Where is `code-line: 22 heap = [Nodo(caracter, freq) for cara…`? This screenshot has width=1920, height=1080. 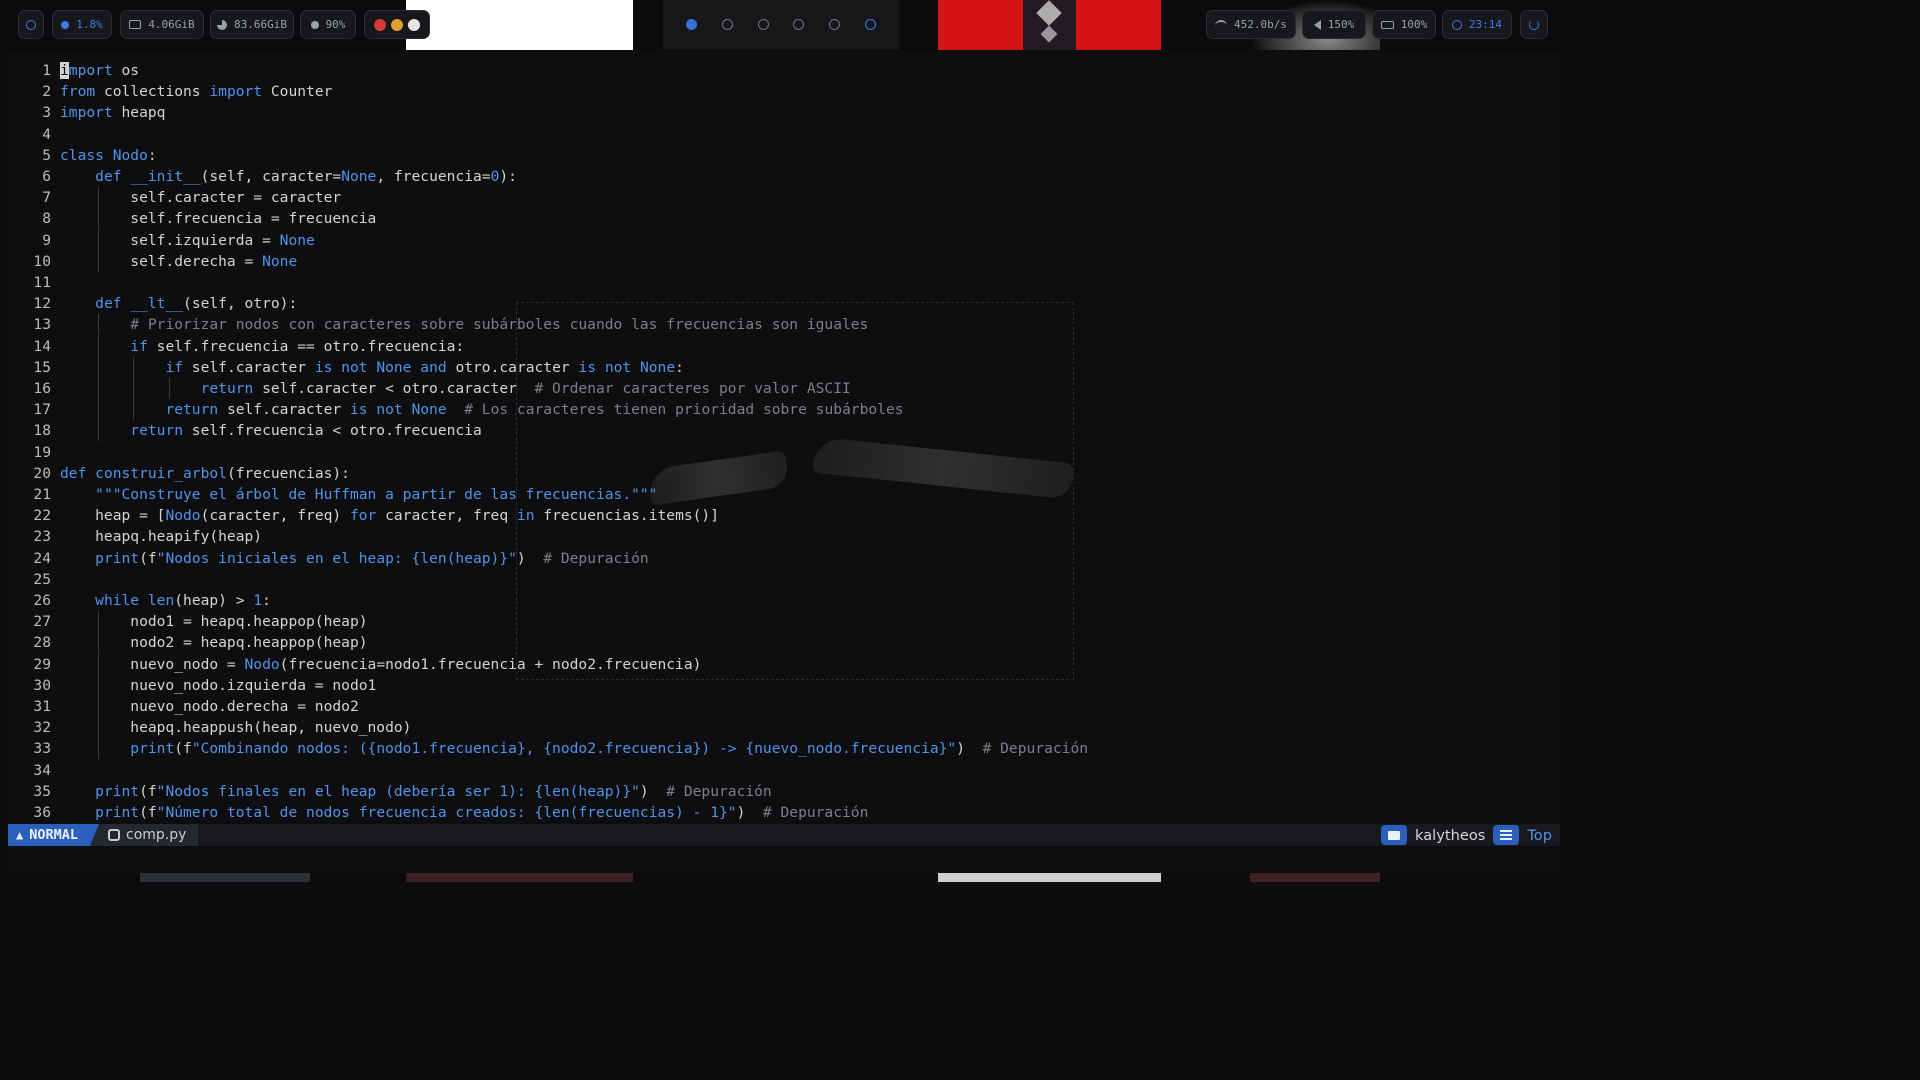
code-line: 22 heap = [Nodo(caracter, freq) for cara… is located at coordinates (778, 515).